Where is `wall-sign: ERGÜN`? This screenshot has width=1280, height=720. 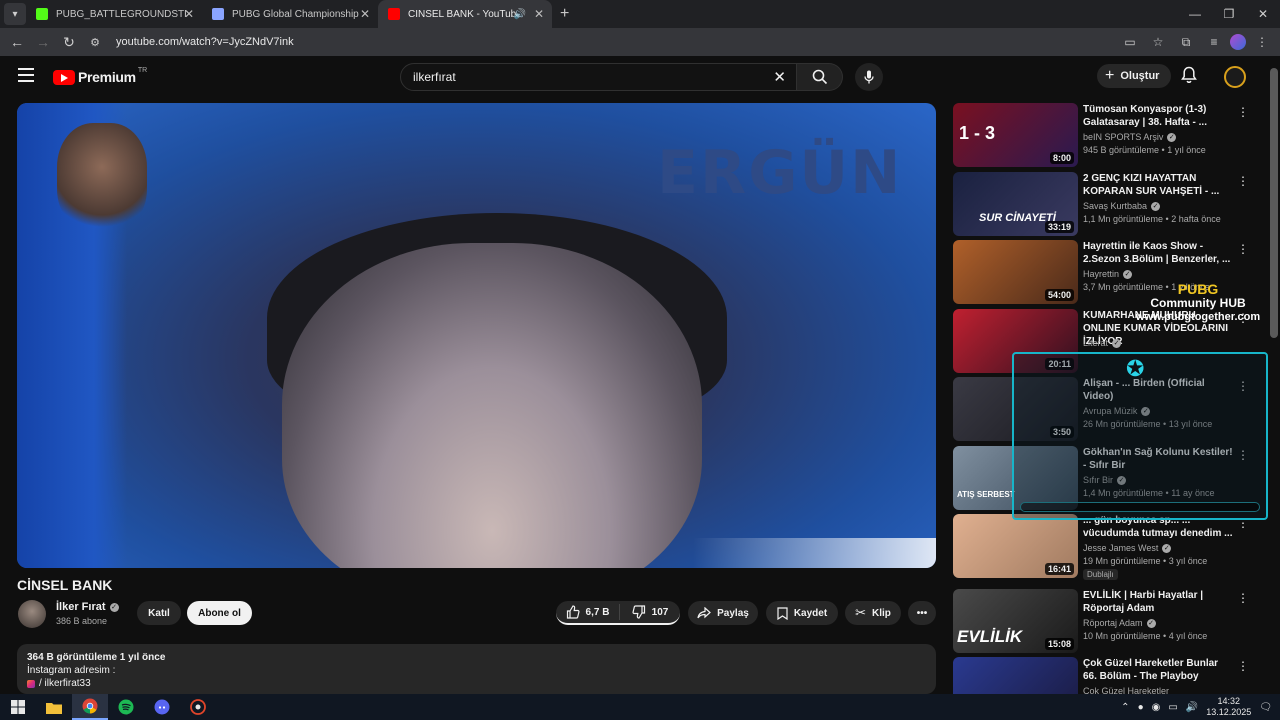 wall-sign: ERGÜN is located at coordinates (780, 173).